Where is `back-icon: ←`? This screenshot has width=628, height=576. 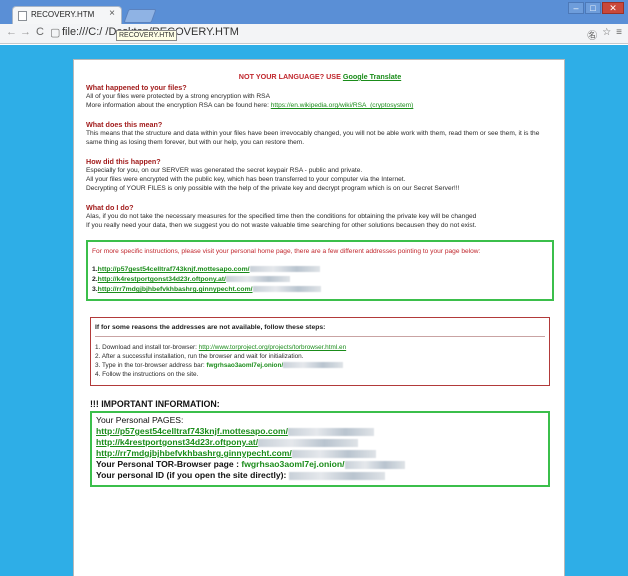
back-icon: ← is located at coordinates (11, 32).